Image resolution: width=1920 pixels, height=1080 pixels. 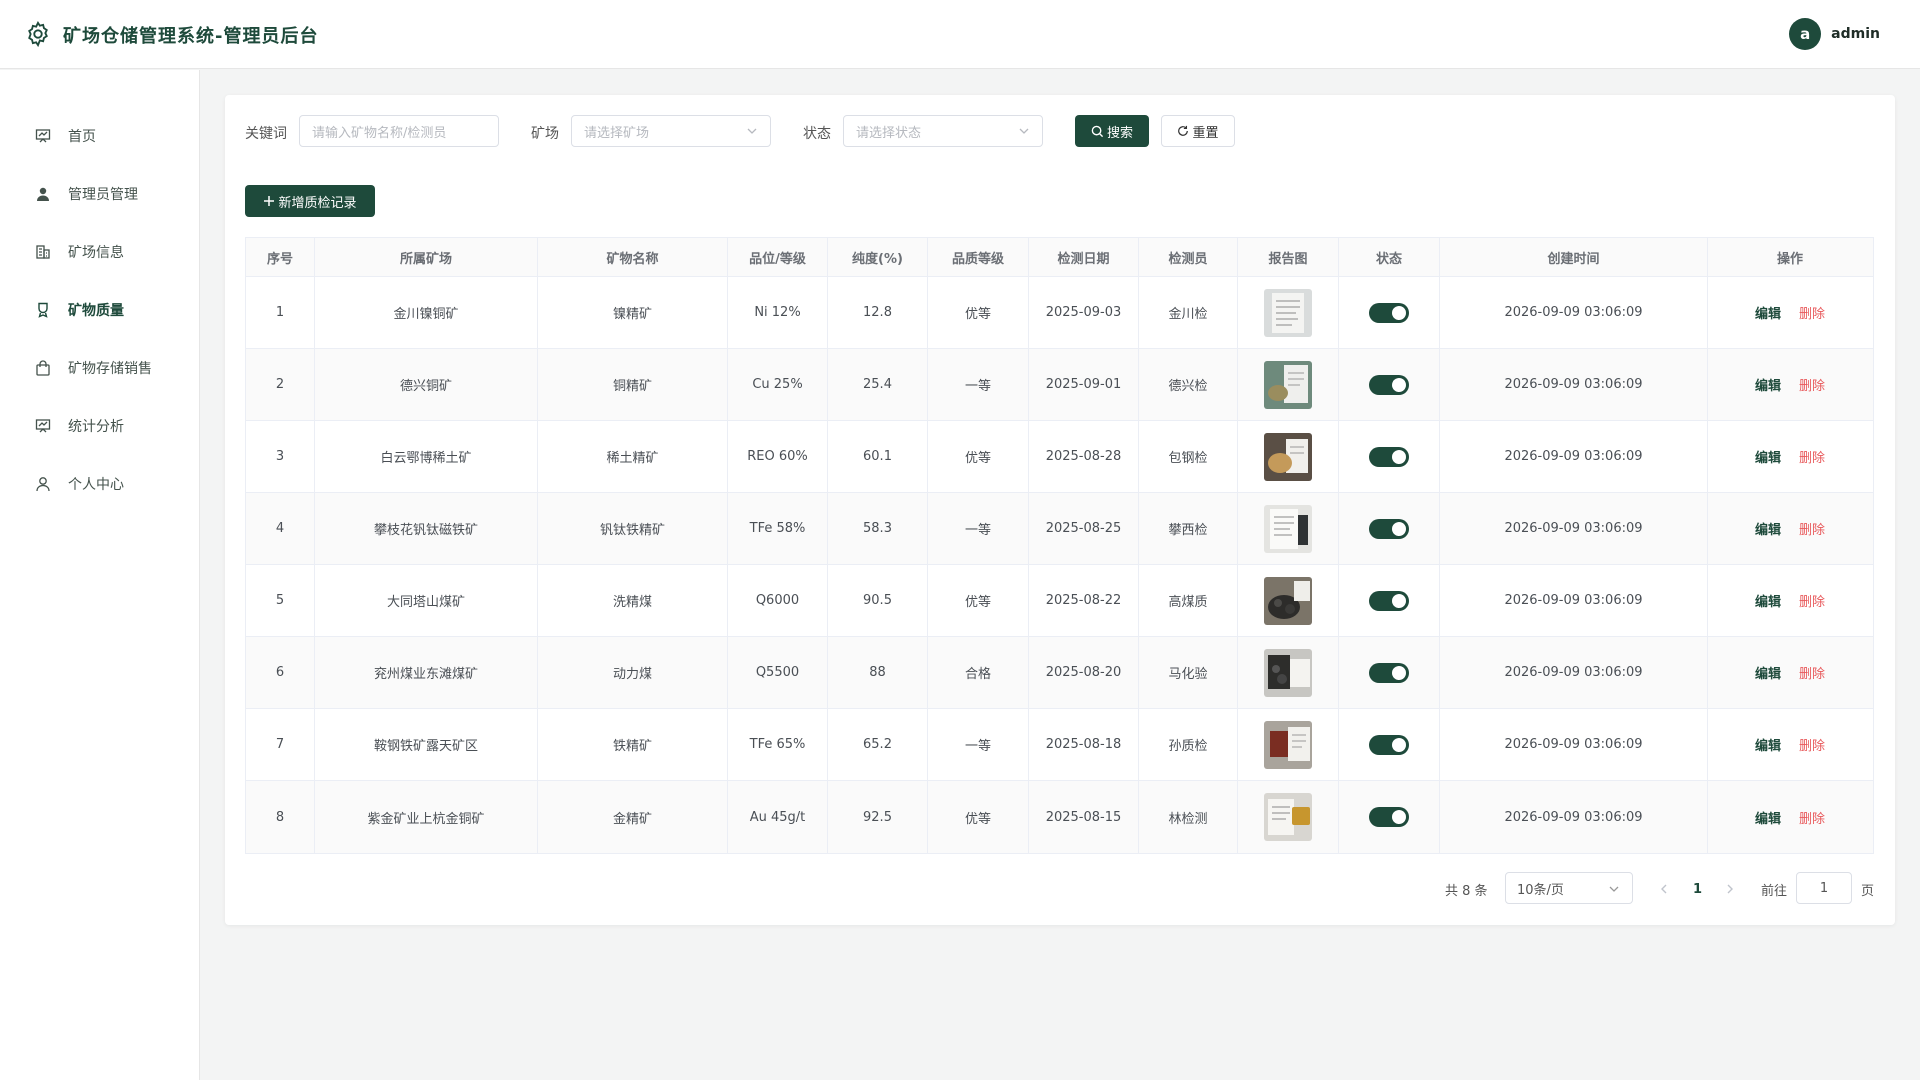 I want to click on sidebar-item-storage-sales: 矿物存储销售, so click(x=99, y=368).